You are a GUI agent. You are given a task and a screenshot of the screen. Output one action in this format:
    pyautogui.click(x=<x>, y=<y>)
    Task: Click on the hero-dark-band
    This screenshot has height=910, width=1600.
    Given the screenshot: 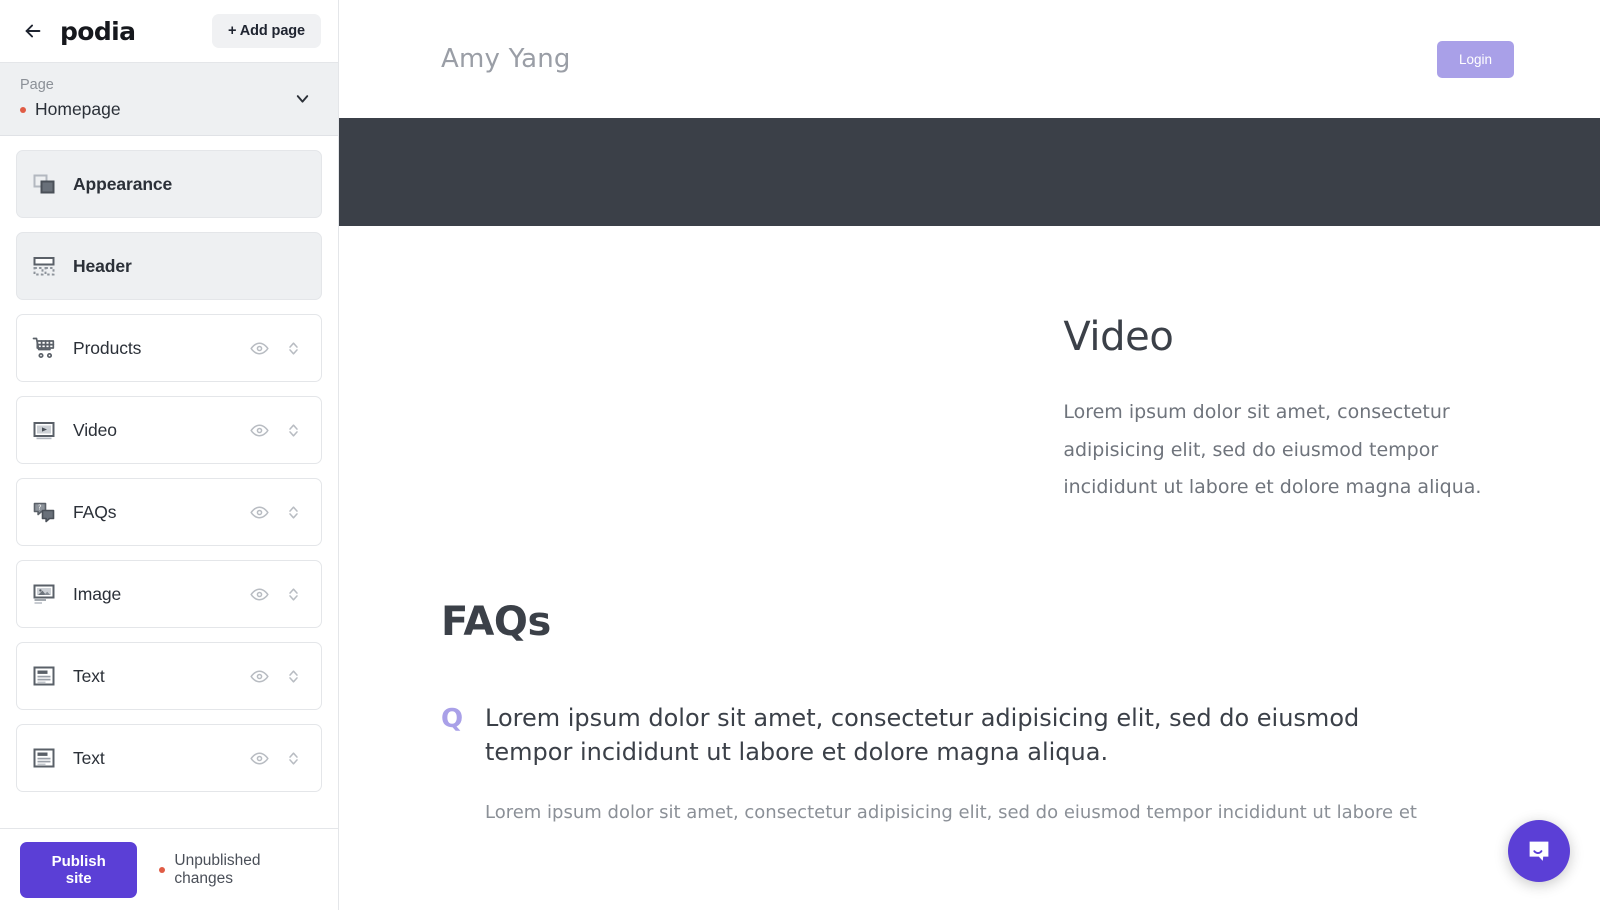 What is the action you would take?
    pyautogui.click(x=969, y=172)
    